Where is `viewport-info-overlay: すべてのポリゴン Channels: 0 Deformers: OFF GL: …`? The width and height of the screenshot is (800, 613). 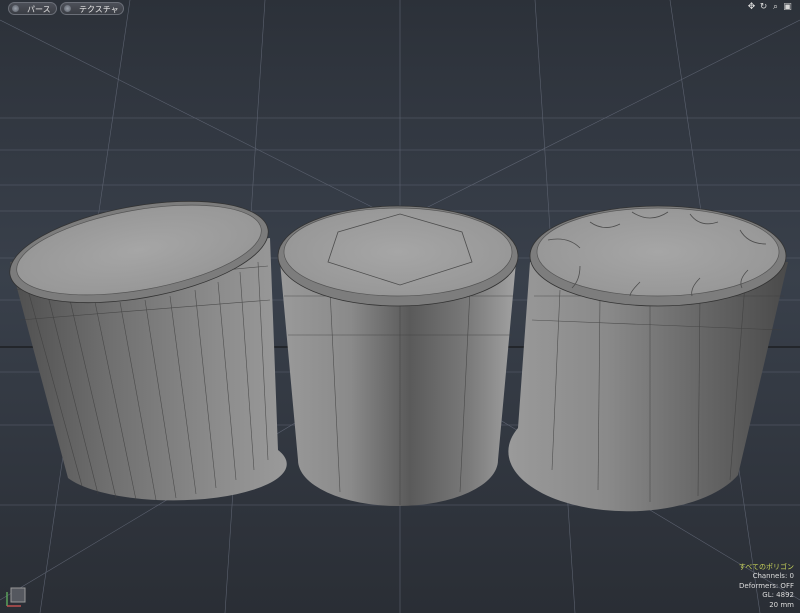 viewport-info-overlay: すべてのポリゴン Channels: 0 Deformers: OFF GL: … is located at coordinates (766, 587).